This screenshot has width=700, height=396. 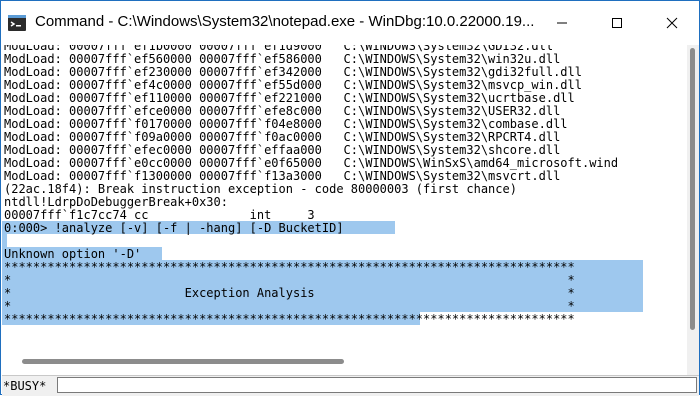 I want to click on scrollbar-corner, so click(x=693, y=363).